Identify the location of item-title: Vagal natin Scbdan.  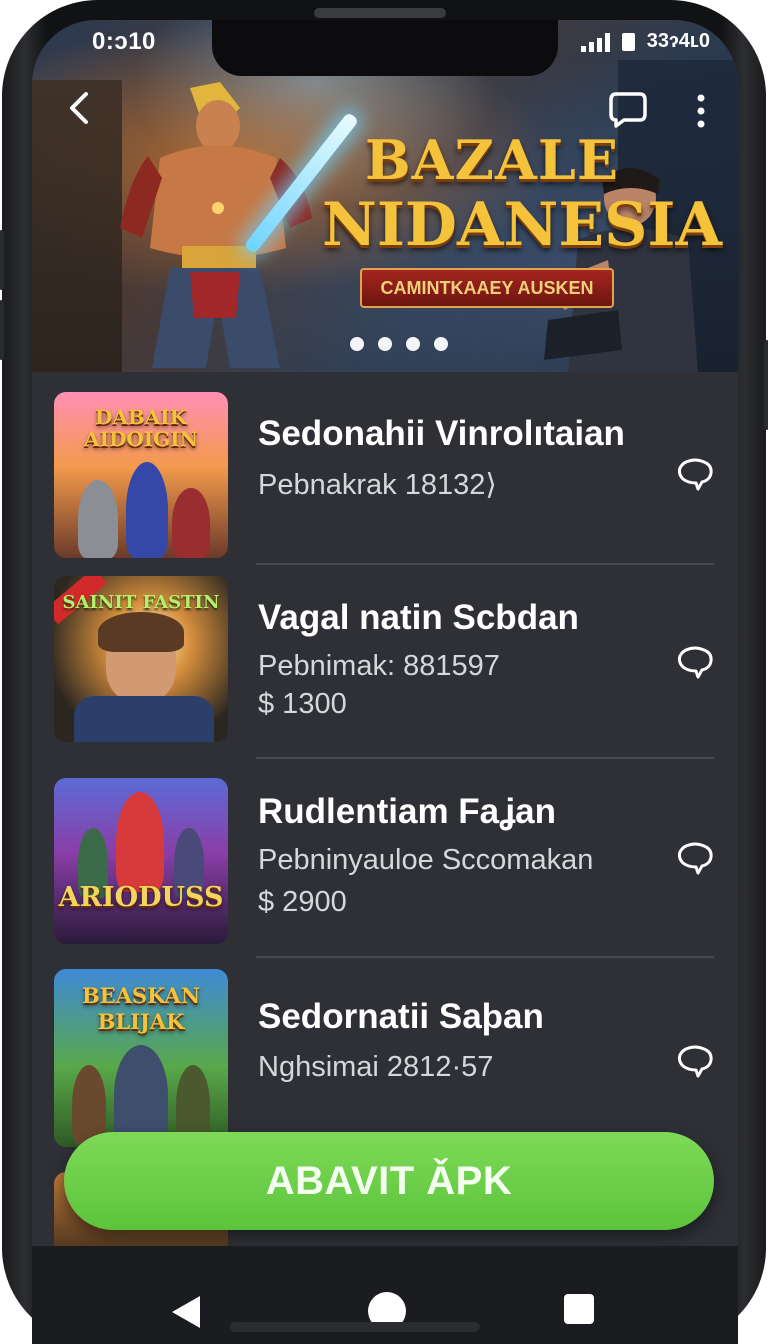
(418, 617).